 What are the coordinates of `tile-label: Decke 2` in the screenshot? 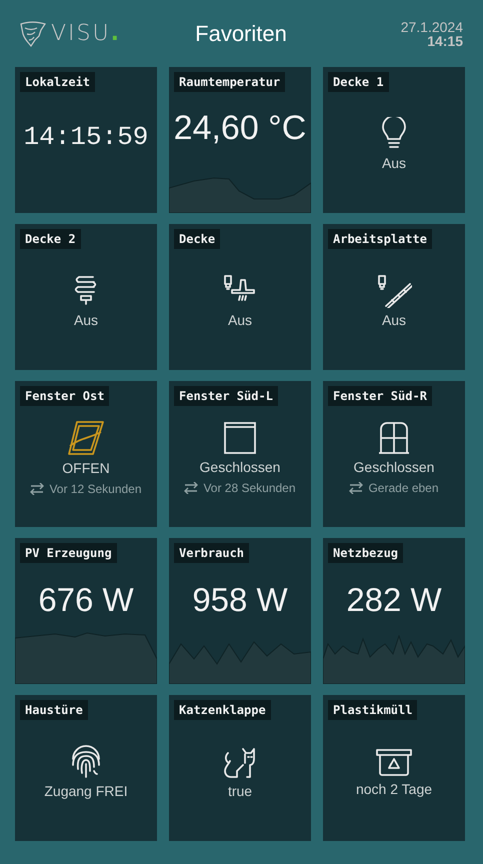 It's located at (50, 239).